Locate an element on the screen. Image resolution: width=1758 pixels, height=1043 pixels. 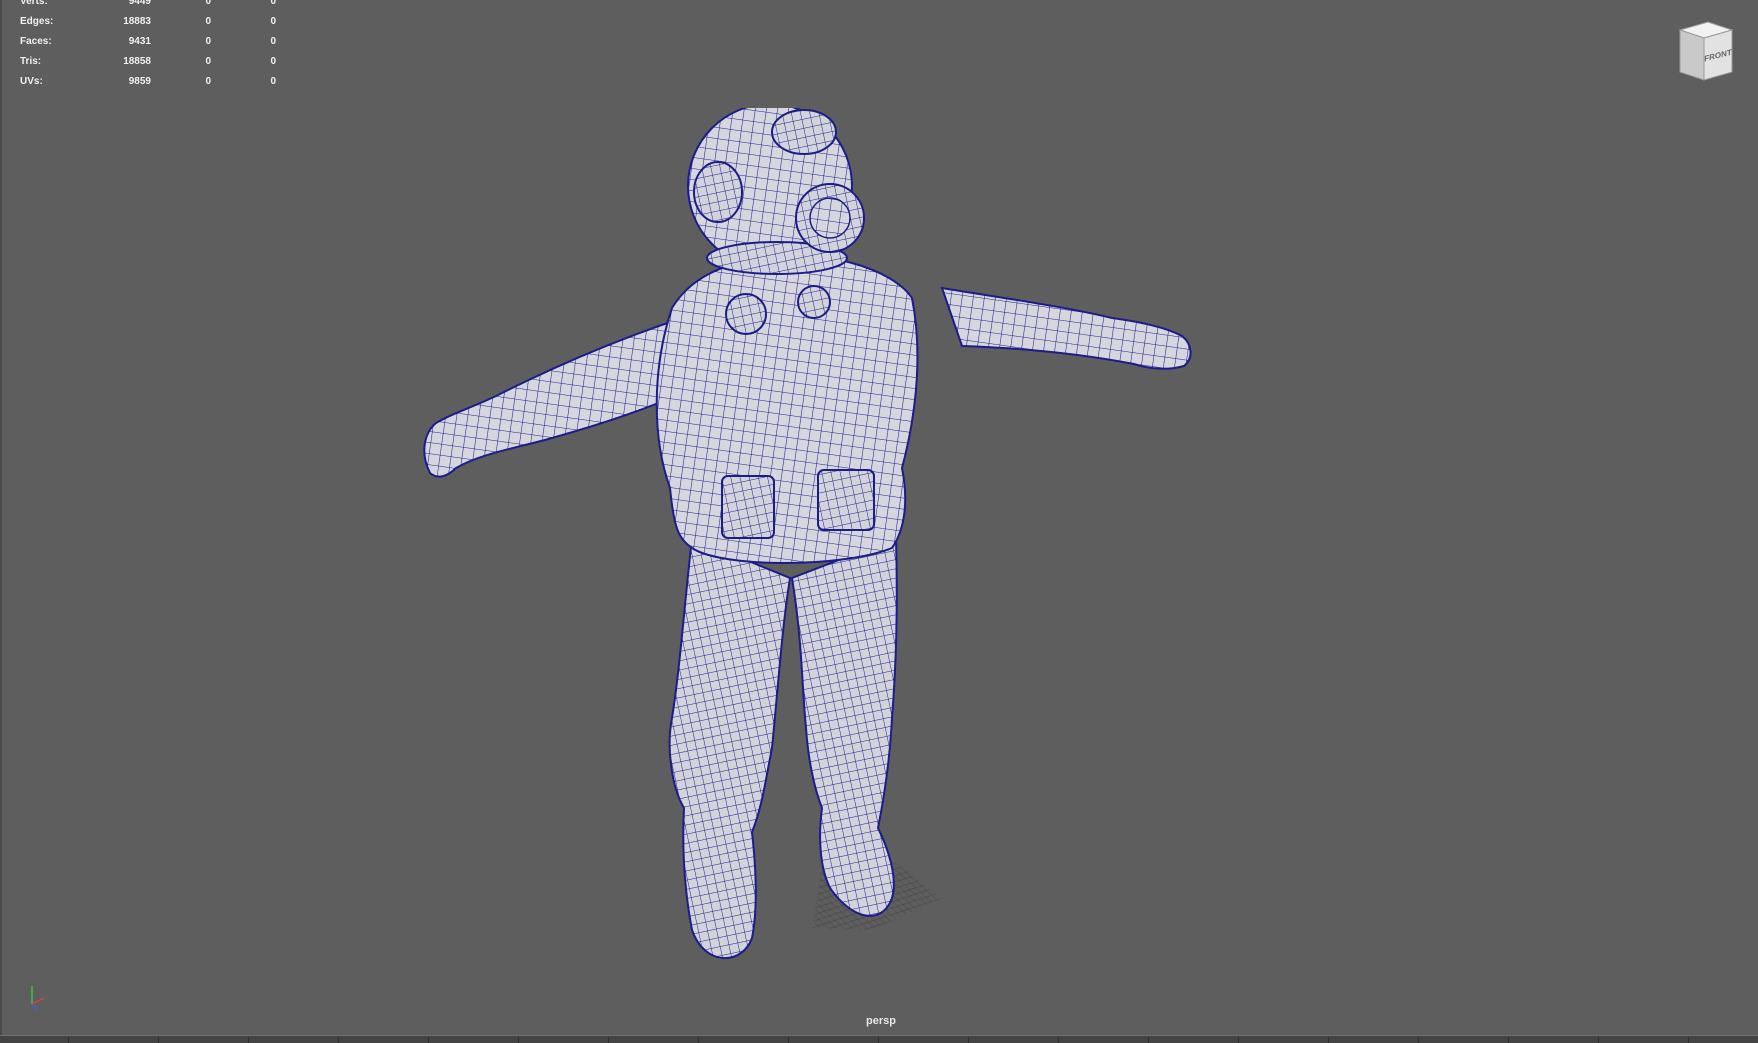
bottom-panel-edge is located at coordinates (879, 1039).